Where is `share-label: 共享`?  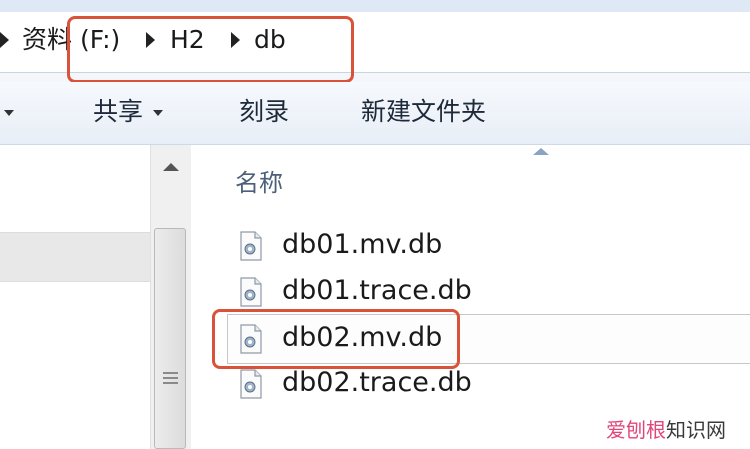
share-label: 共享 is located at coordinates (118, 111).